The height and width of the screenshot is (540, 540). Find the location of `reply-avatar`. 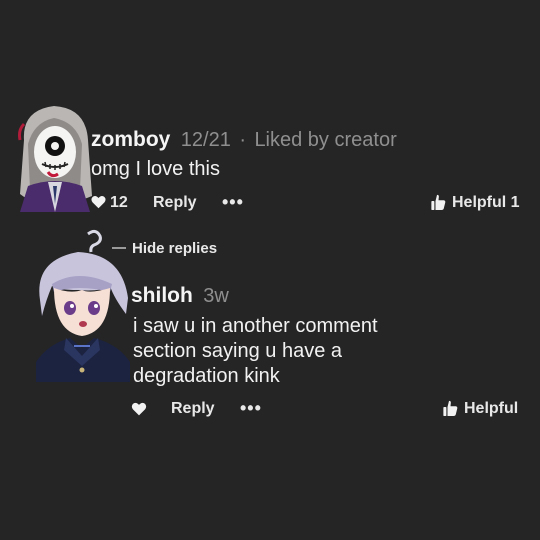

reply-avatar is located at coordinates (83, 305).